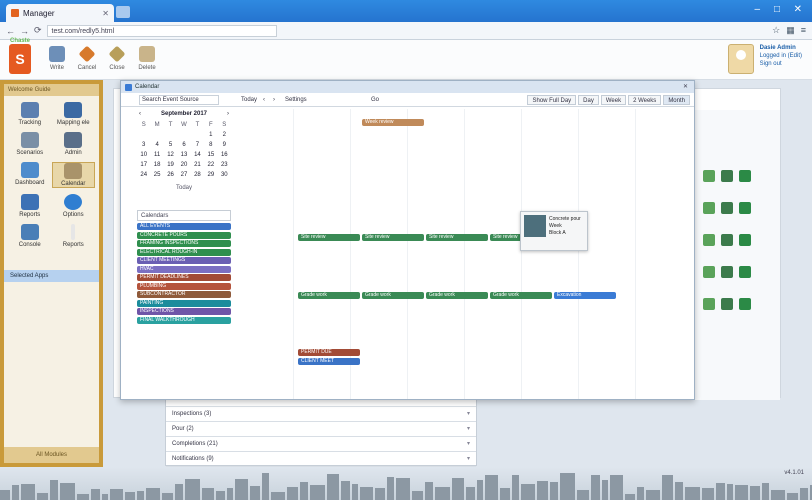 The height and width of the screenshot is (500, 812). I want to click on minical-day: 9, so click(224, 145).